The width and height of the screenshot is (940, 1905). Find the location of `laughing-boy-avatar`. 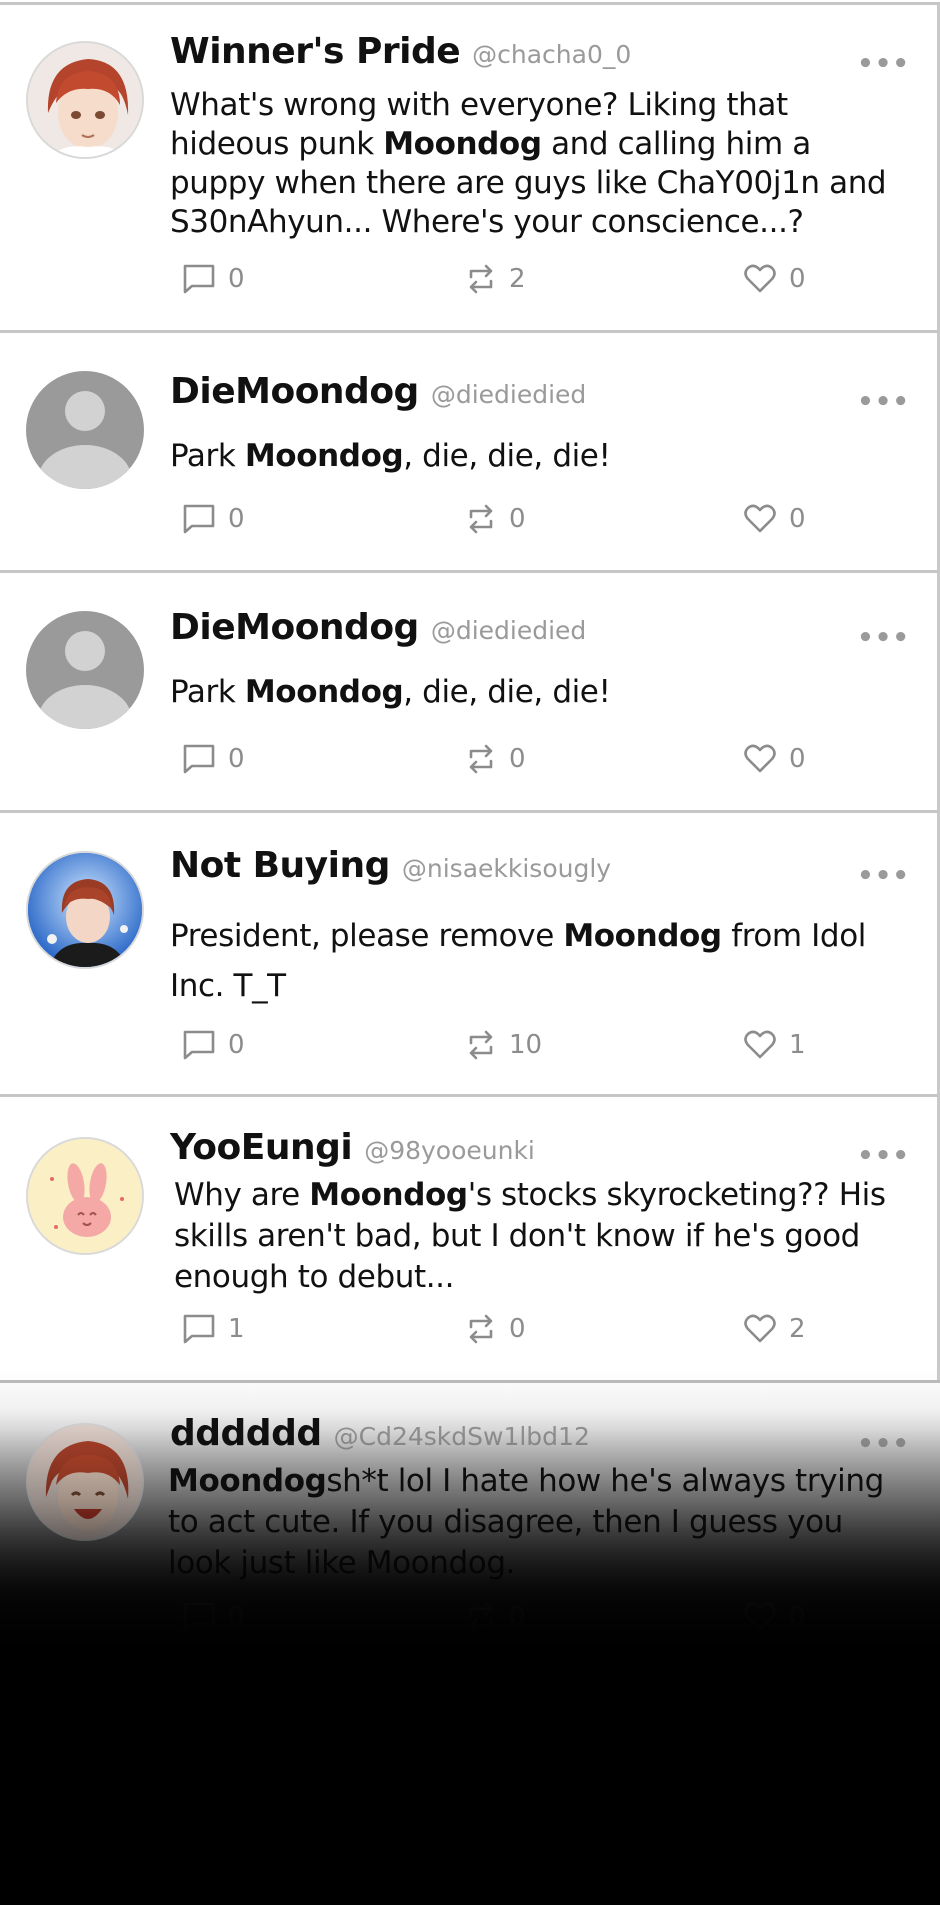

laughing-boy-avatar is located at coordinates (85, 1482).